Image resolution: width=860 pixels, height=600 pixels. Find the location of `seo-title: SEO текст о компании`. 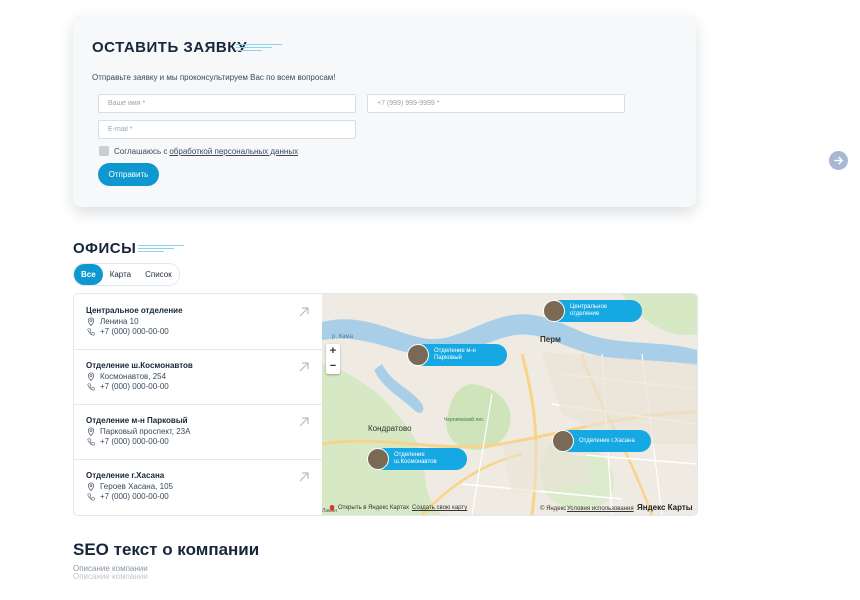

seo-title: SEO текст о компании is located at coordinates (166, 549).